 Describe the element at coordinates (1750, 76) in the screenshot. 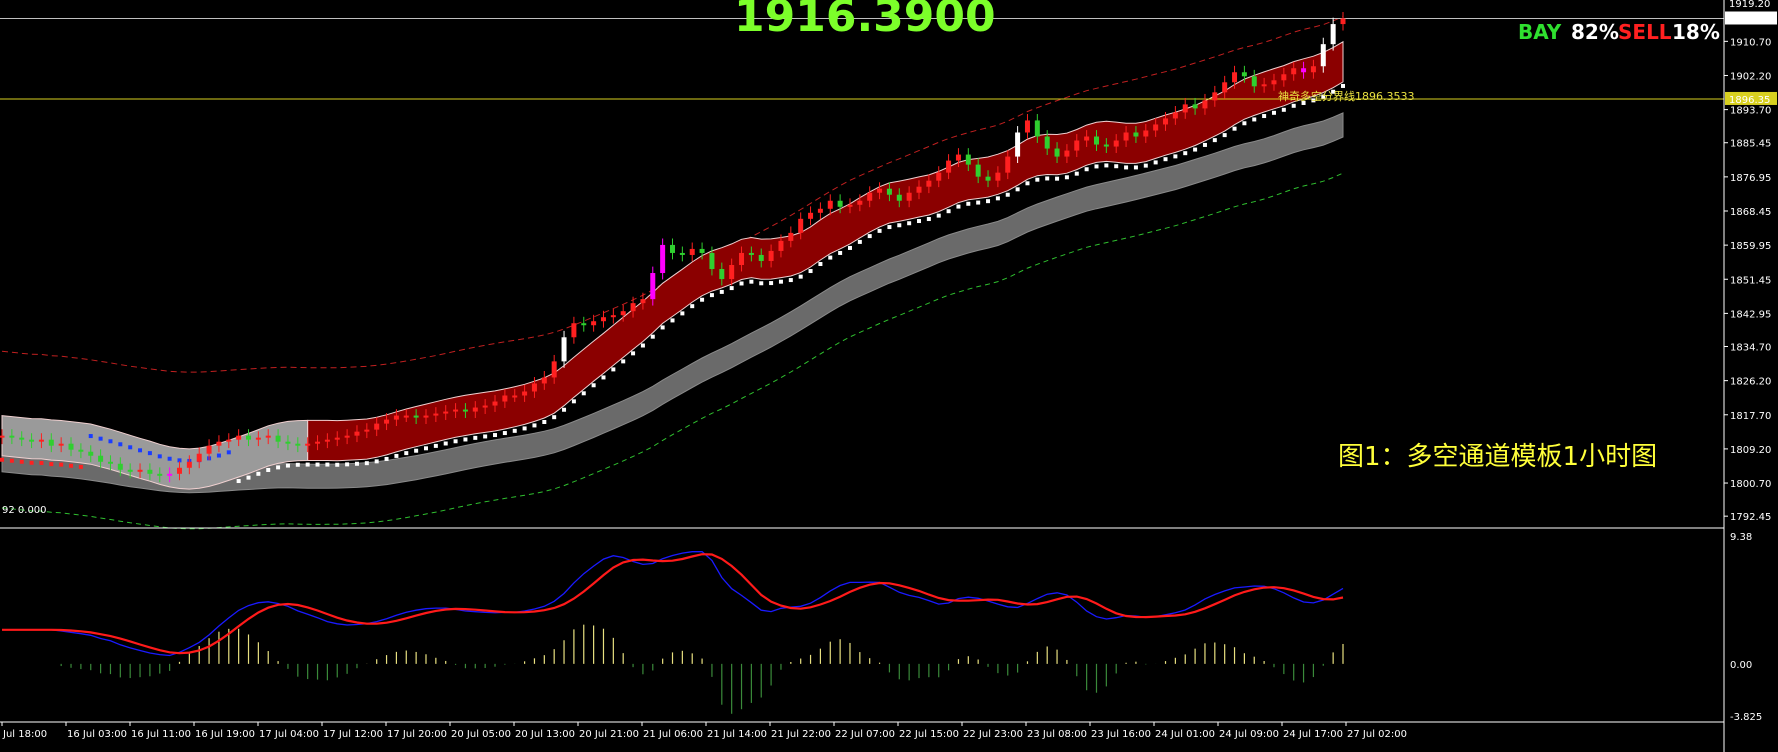

I see `price-tick-label: 1902.20` at that location.